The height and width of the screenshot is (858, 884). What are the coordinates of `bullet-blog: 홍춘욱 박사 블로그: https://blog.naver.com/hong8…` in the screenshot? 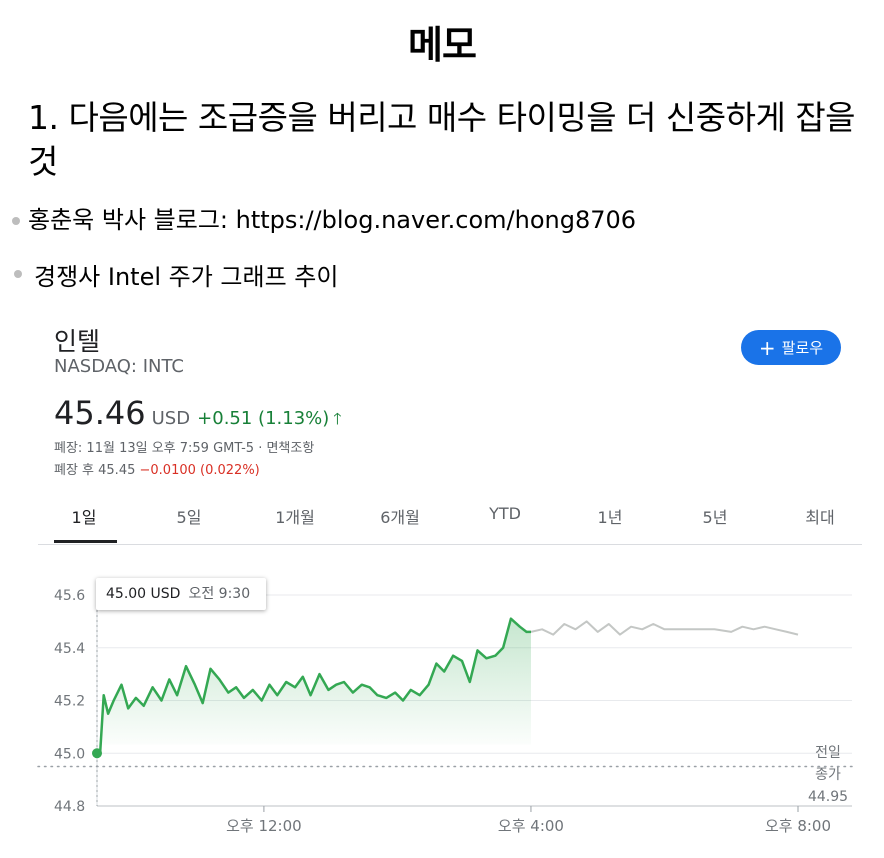 It's located at (324, 220).